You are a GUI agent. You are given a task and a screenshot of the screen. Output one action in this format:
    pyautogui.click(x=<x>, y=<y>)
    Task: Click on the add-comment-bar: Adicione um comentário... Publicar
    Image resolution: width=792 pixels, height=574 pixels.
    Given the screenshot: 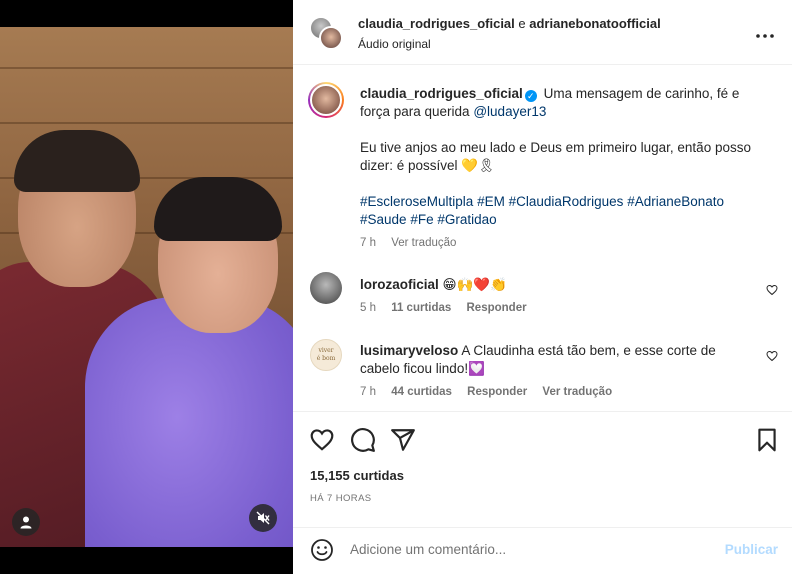 What is the action you would take?
    pyautogui.click(x=542, y=550)
    